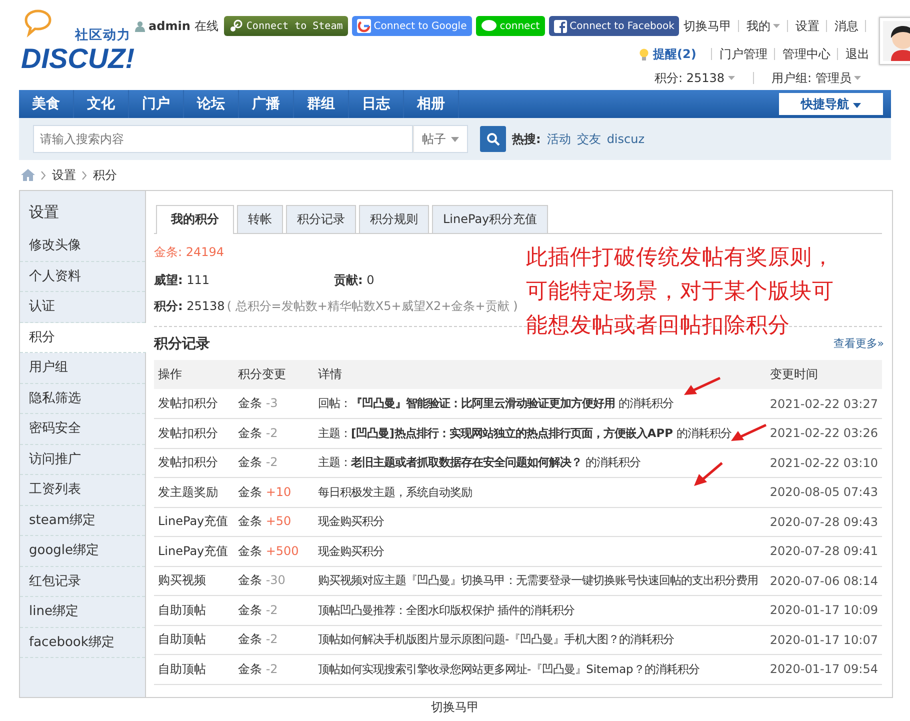 The height and width of the screenshot is (721, 910). I want to click on connect-button: Connect to Steam, so click(286, 26).